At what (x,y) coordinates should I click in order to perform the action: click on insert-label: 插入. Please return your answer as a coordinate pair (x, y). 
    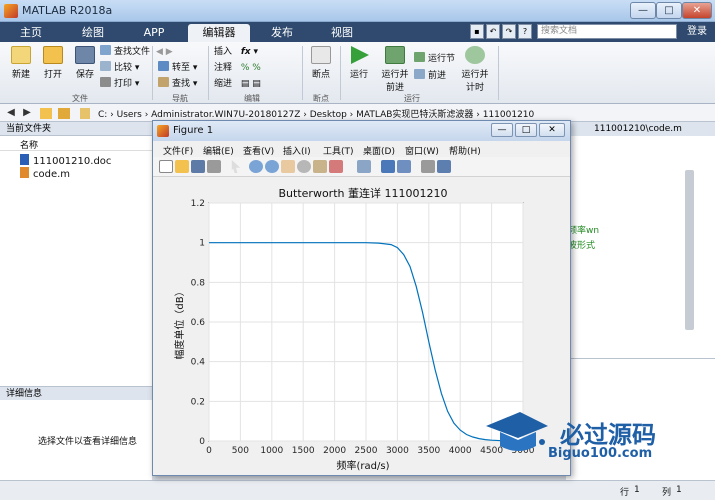
    Looking at the image, I should click on (223, 52).